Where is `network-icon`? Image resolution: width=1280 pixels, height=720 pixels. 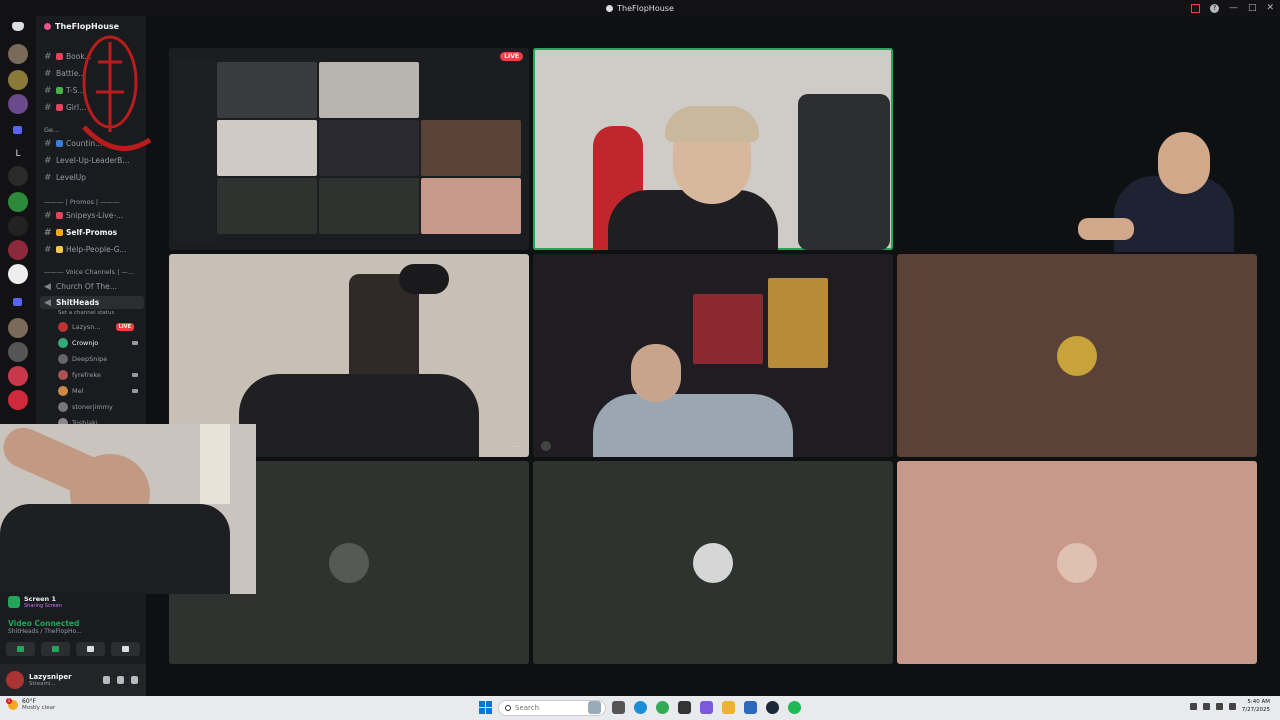
network-icon is located at coordinates (1219, 706).